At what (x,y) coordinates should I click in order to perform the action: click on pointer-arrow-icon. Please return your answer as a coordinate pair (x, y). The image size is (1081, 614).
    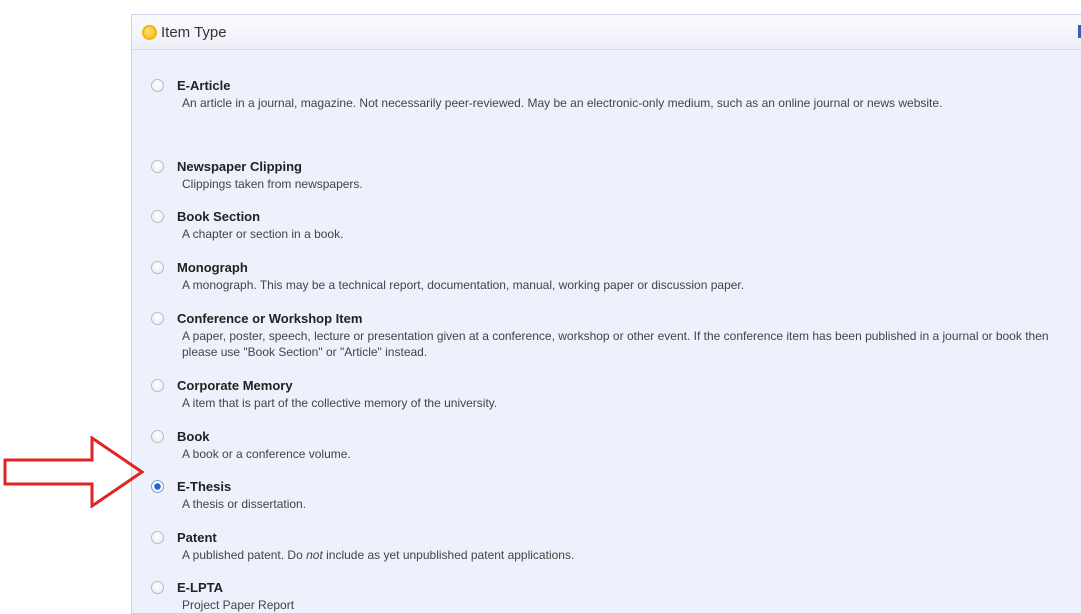
    Looking at the image, I should click on (74, 472).